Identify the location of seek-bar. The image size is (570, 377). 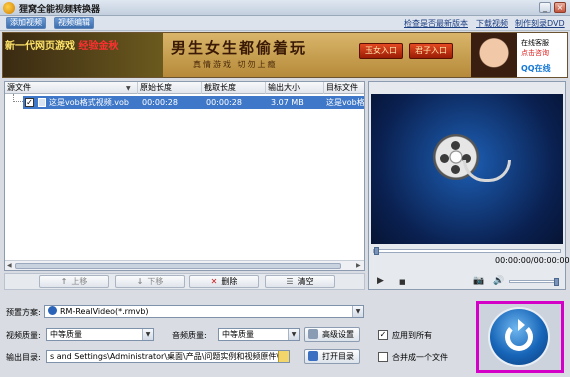
(467, 251).